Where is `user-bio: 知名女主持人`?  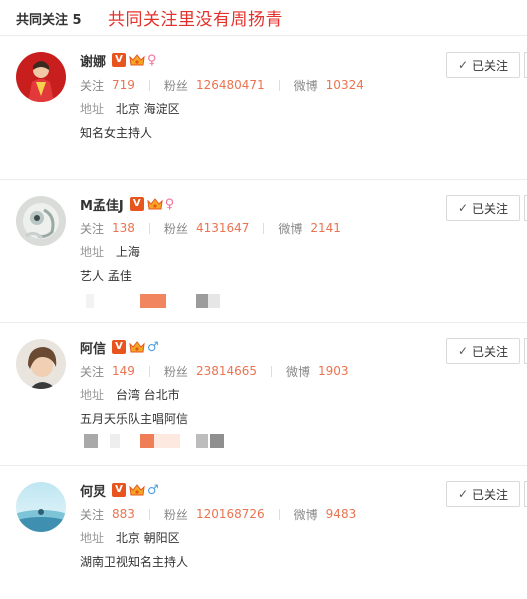
user-bio: 知名女主持人 is located at coordinates (116, 133).